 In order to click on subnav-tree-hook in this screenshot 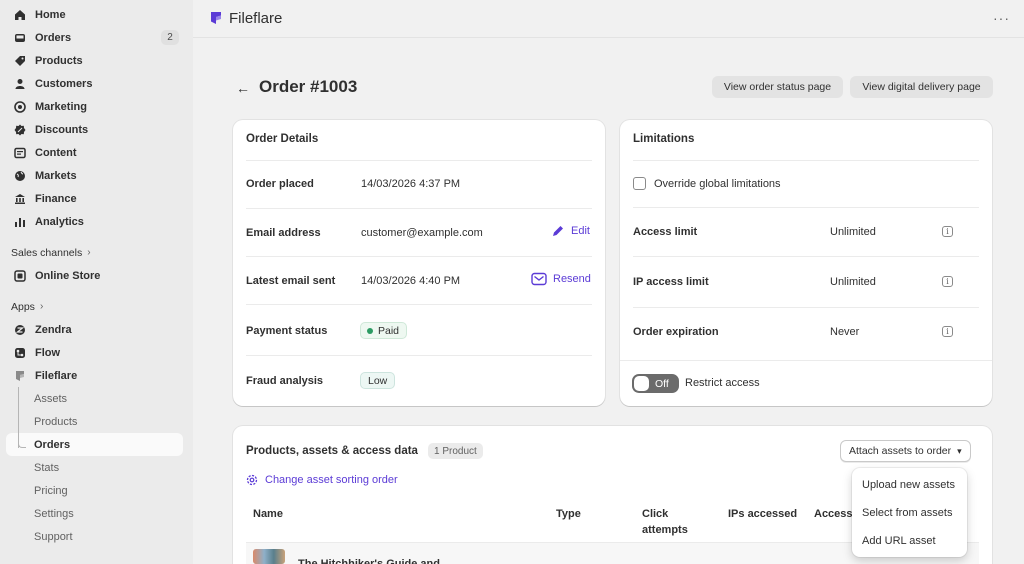, I will do `click(22, 444)`.